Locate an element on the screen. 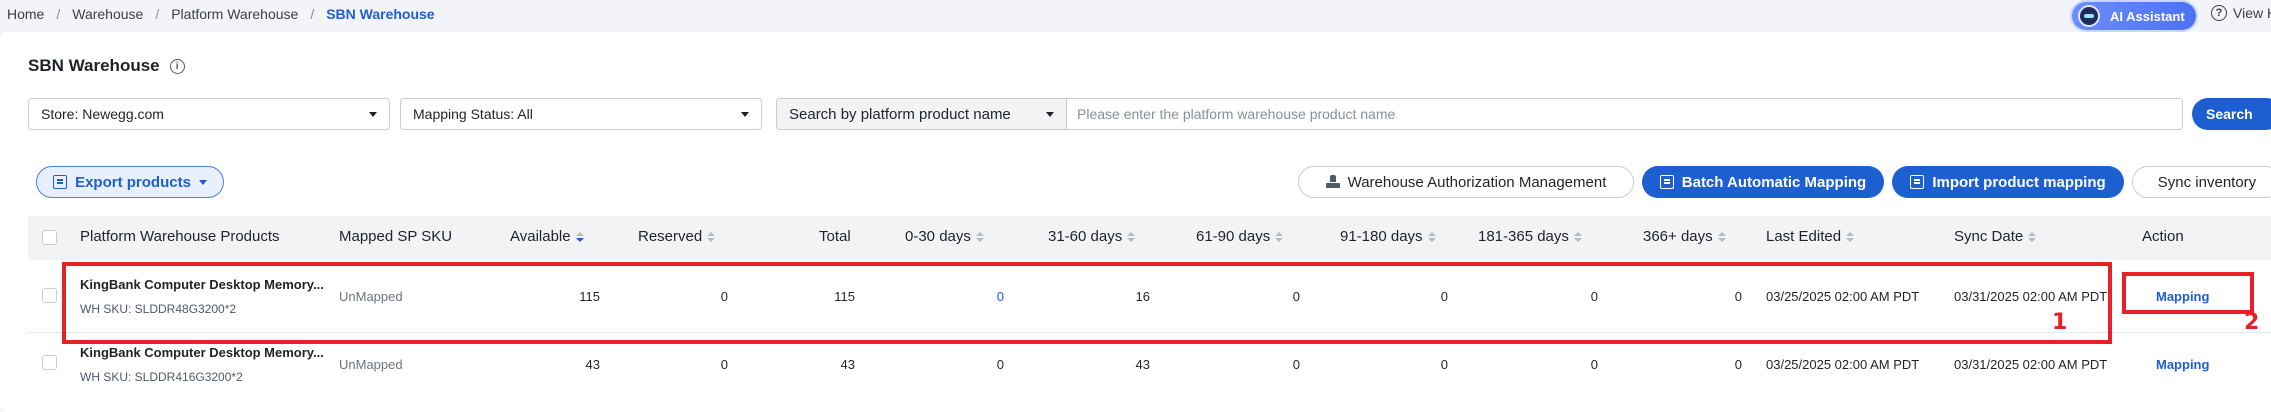 The width and height of the screenshot is (2271, 412). column-header-0-30-days: 0-30 days is located at coordinates (944, 236).